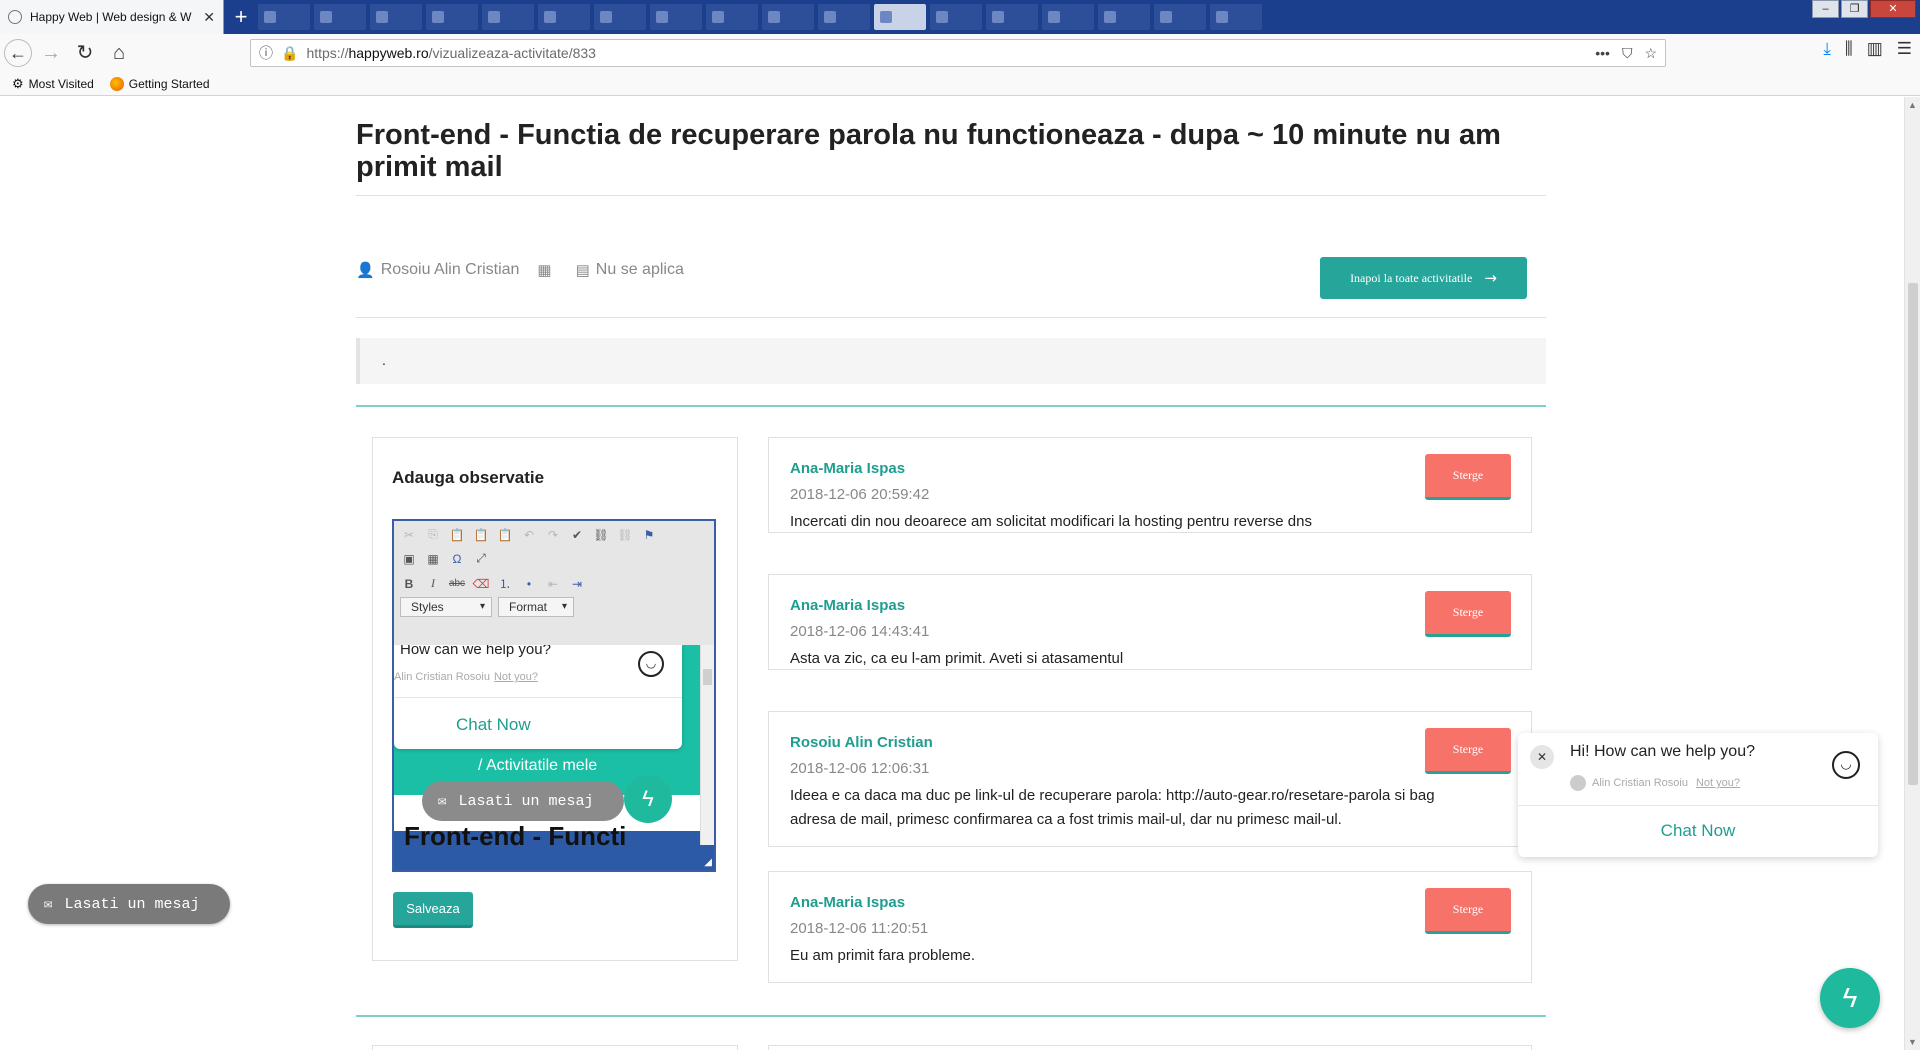 The width and height of the screenshot is (1920, 1050). I want to click on page-actions-icon: •••, so click(1602, 53).